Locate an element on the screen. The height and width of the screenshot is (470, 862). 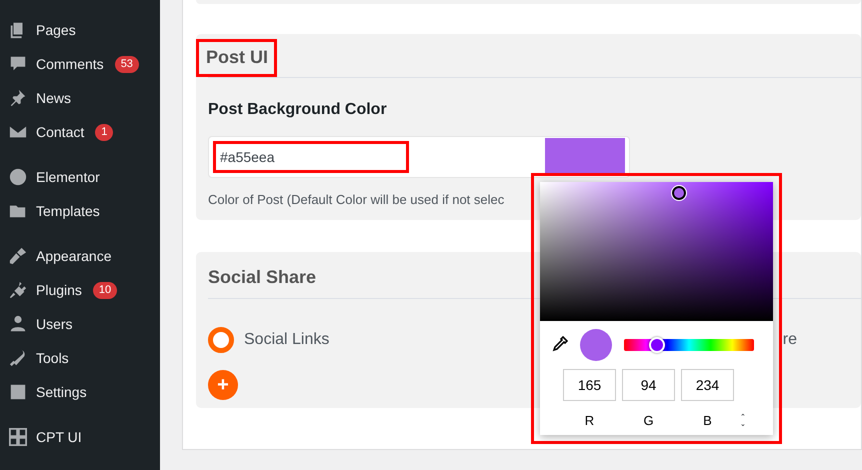
grid-icon is located at coordinates (18, 437).